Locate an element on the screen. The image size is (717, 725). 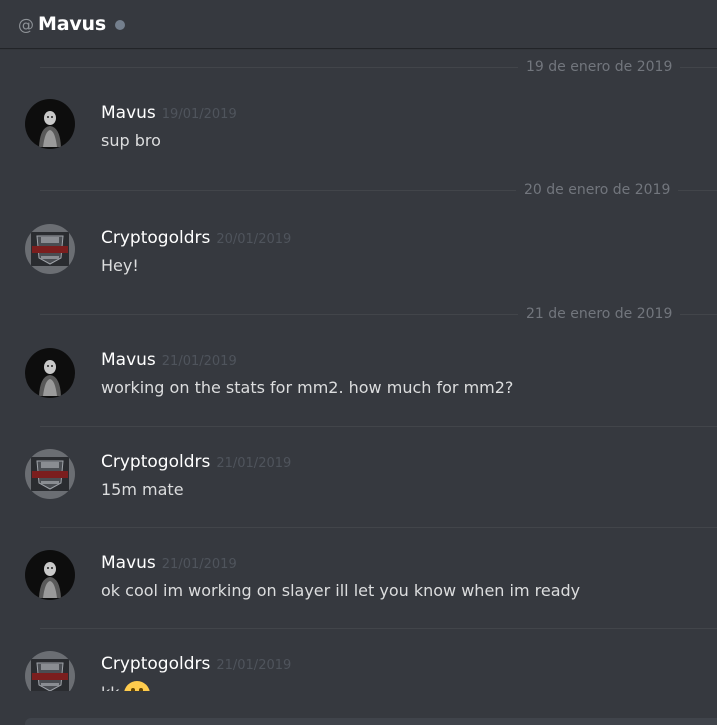
smiley-emoji-icon is located at coordinates (136, 686).